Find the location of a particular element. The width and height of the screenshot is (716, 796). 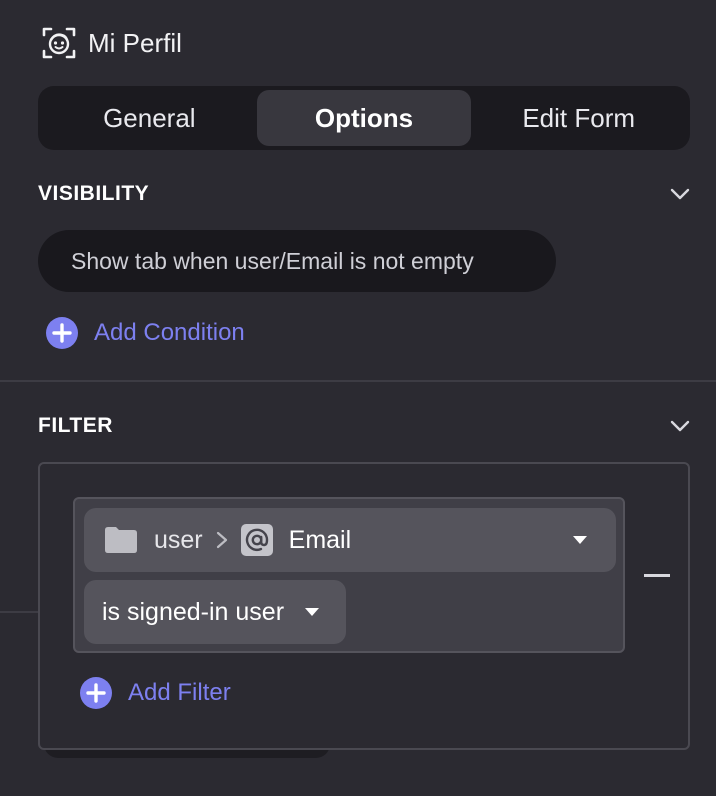

background-divider is located at coordinates (20, 612).